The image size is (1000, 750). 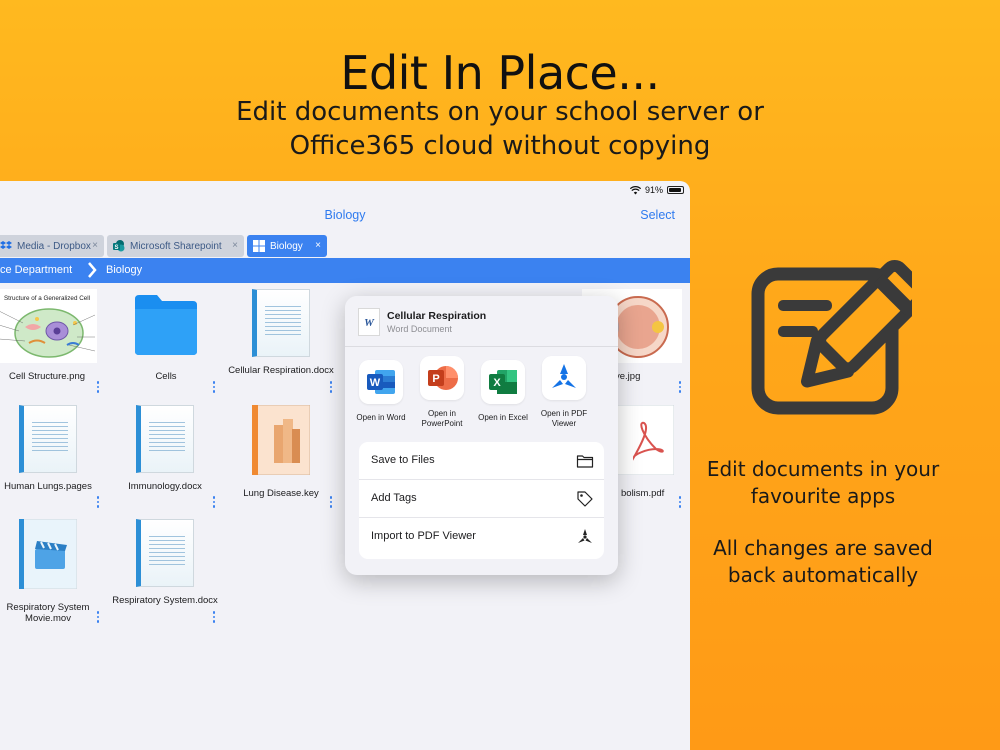 I want to click on open-in-excel-button: X Open in Excel, so click(x=503, y=391).